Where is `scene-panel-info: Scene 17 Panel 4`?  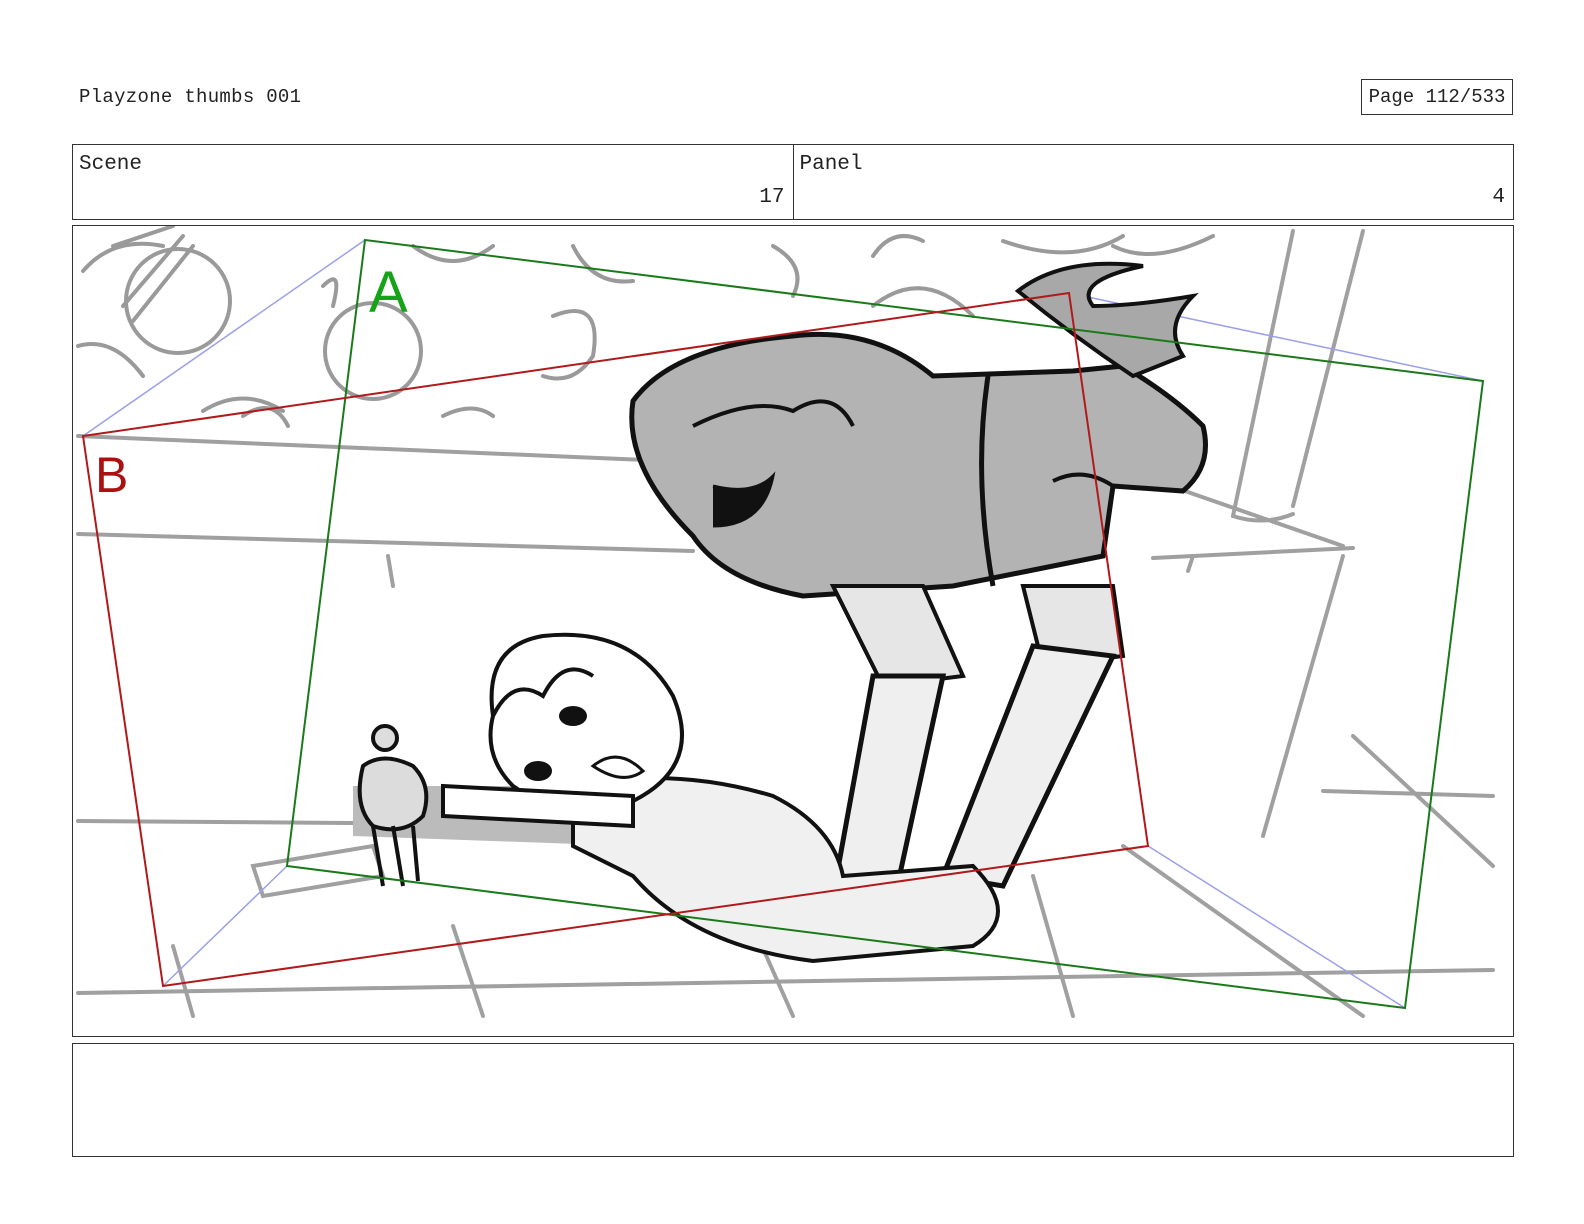 scene-panel-info: Scene 17 Panel 4 is located at coordinates (793, 182).